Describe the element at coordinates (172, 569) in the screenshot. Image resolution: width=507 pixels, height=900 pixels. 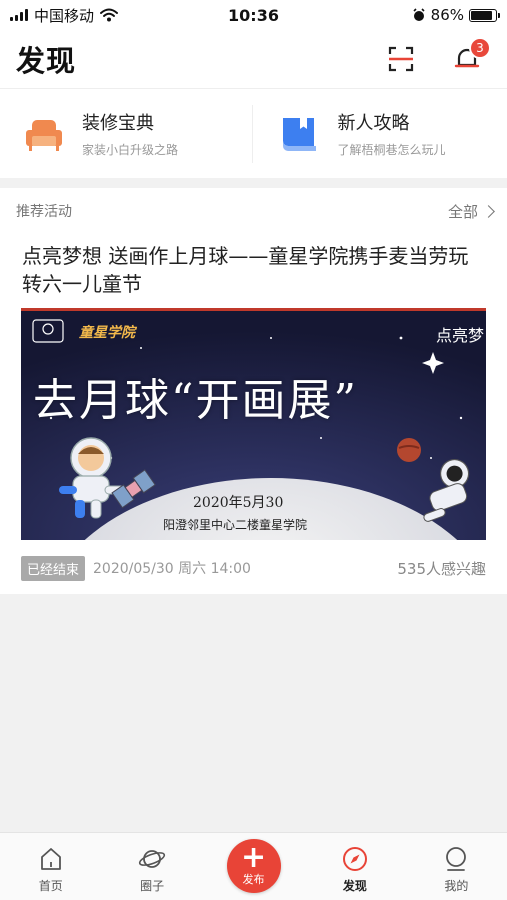
I see `activity-time: 2020/05/30 周六 14:00` at that location.